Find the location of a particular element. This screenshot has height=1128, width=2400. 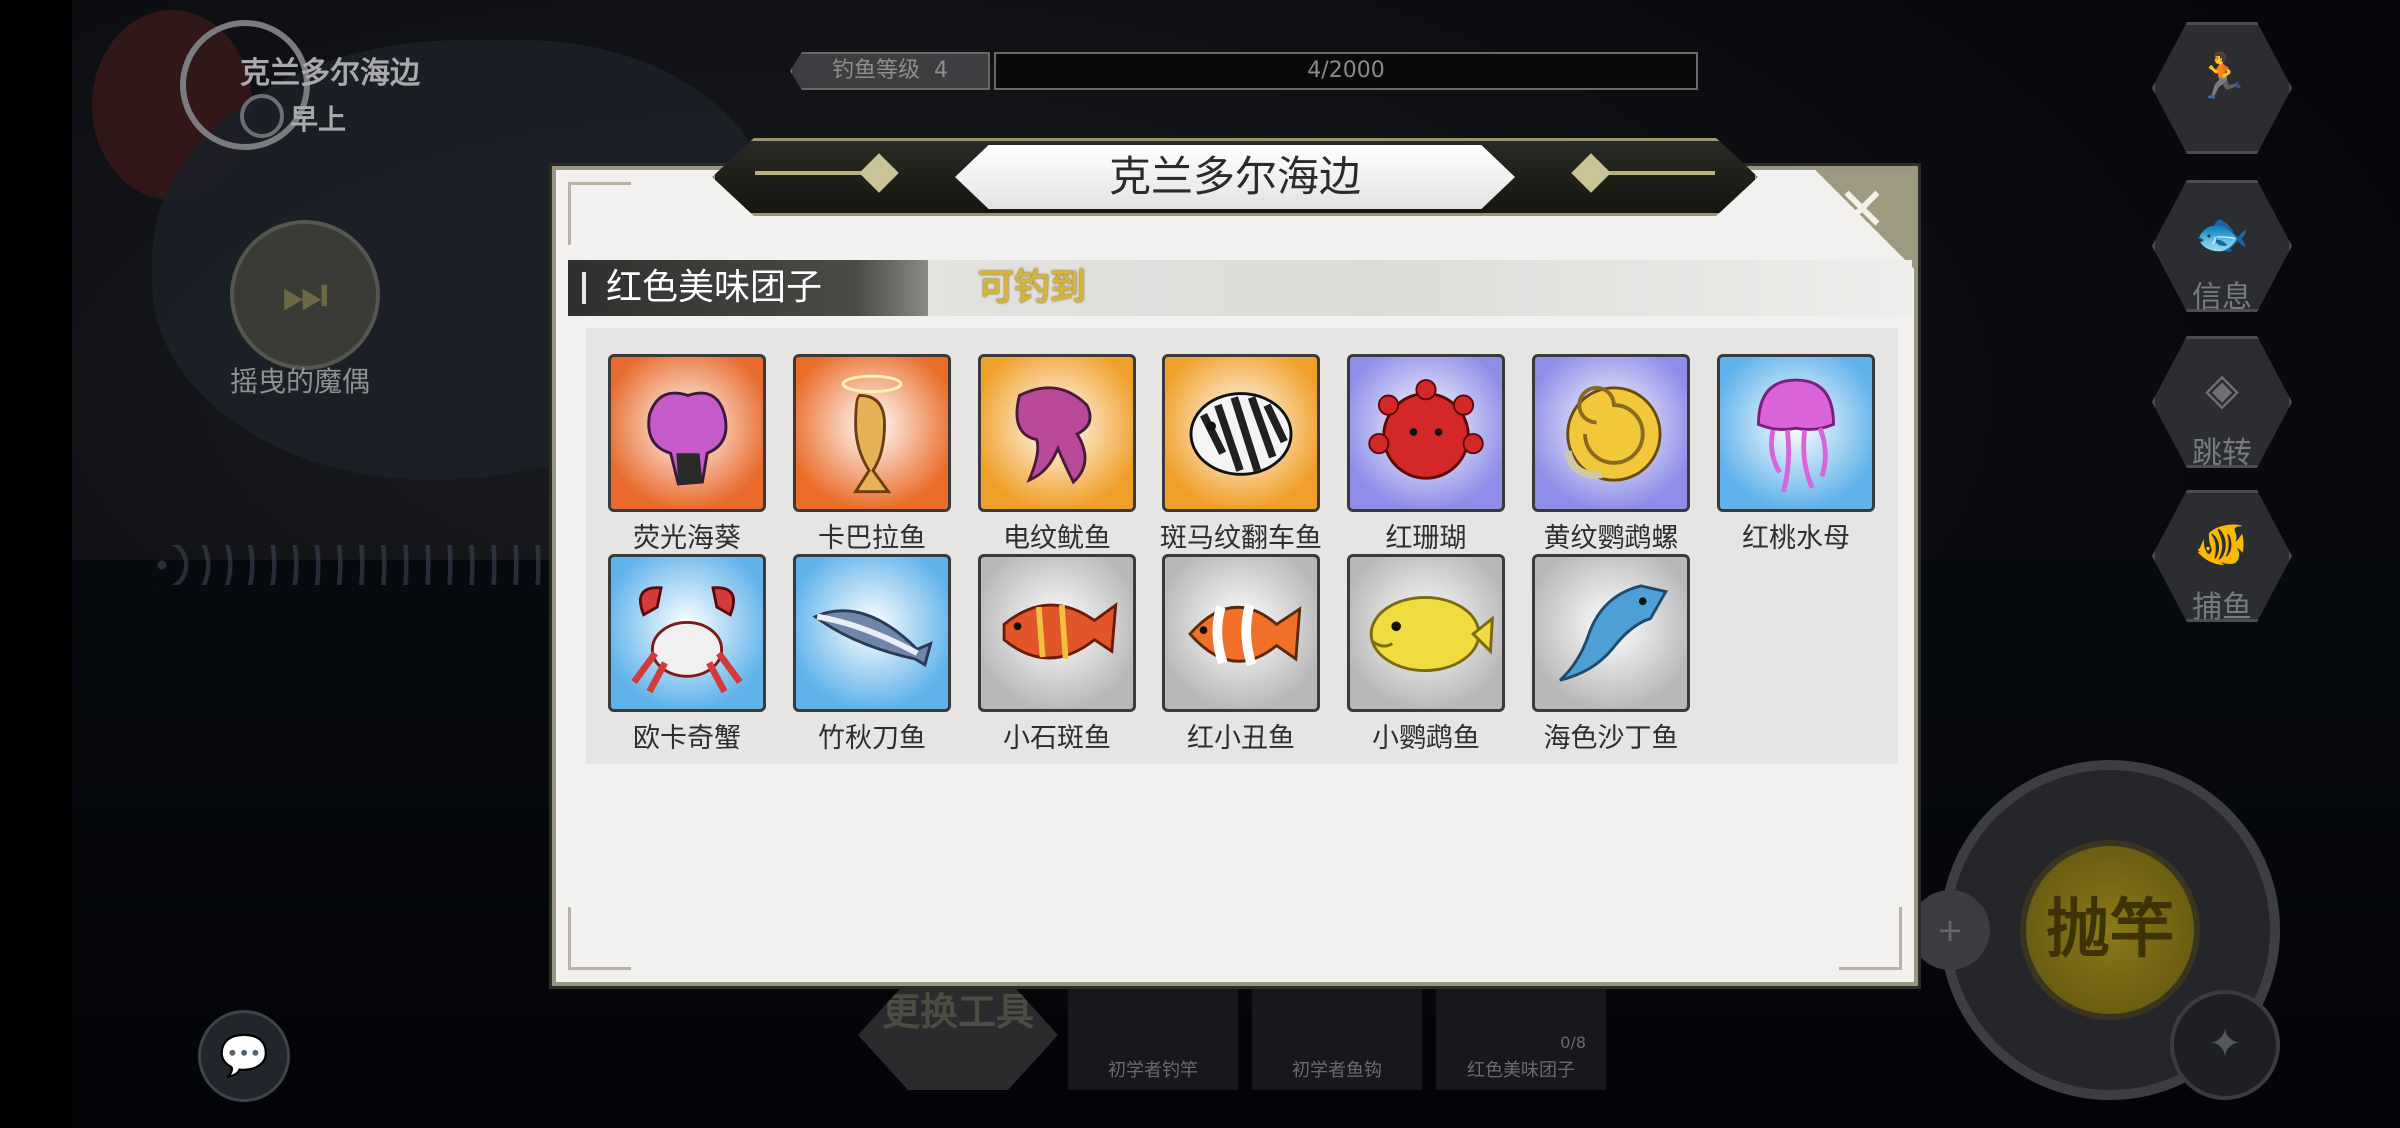

fish-card: 小石斑鱼 is located at coordinates (1057, 654).